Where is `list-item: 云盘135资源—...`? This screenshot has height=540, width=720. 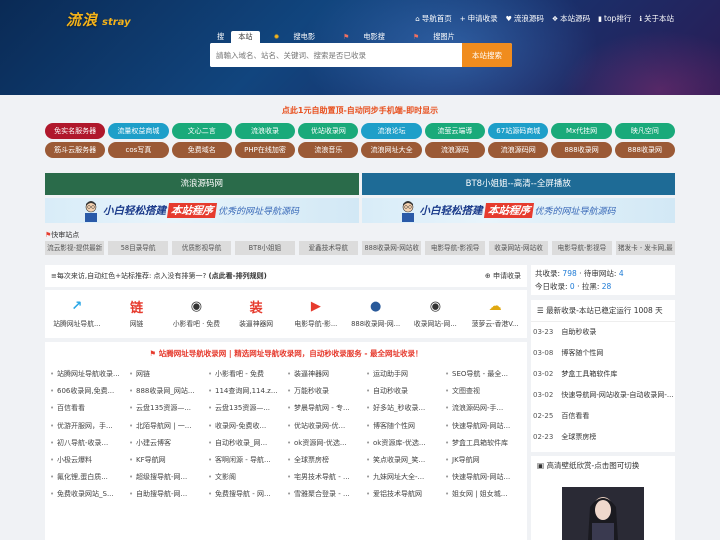 list-item: 云盘135资源—... is located at coordinates (167, 408).